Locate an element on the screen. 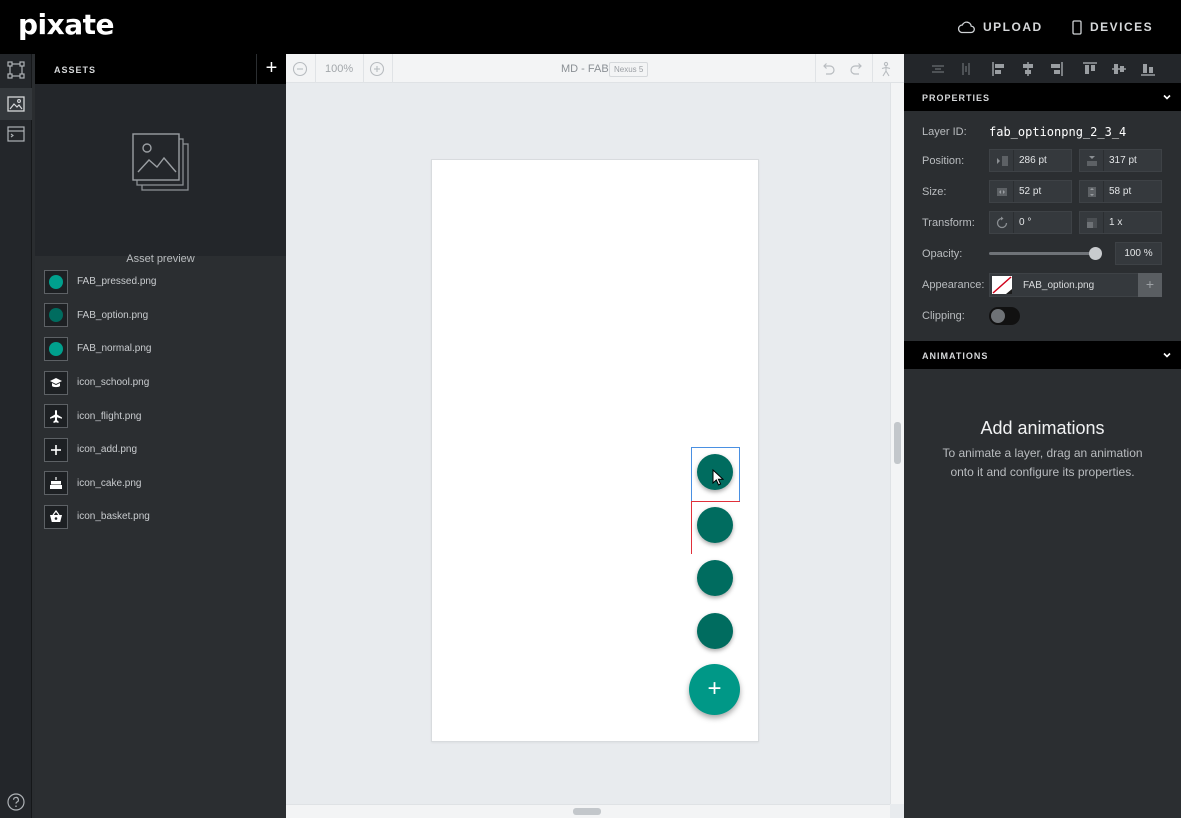 The height and width of the screenshot is (818, 1181). asset-item: icon_add.png is located at coordinates (164, 450).